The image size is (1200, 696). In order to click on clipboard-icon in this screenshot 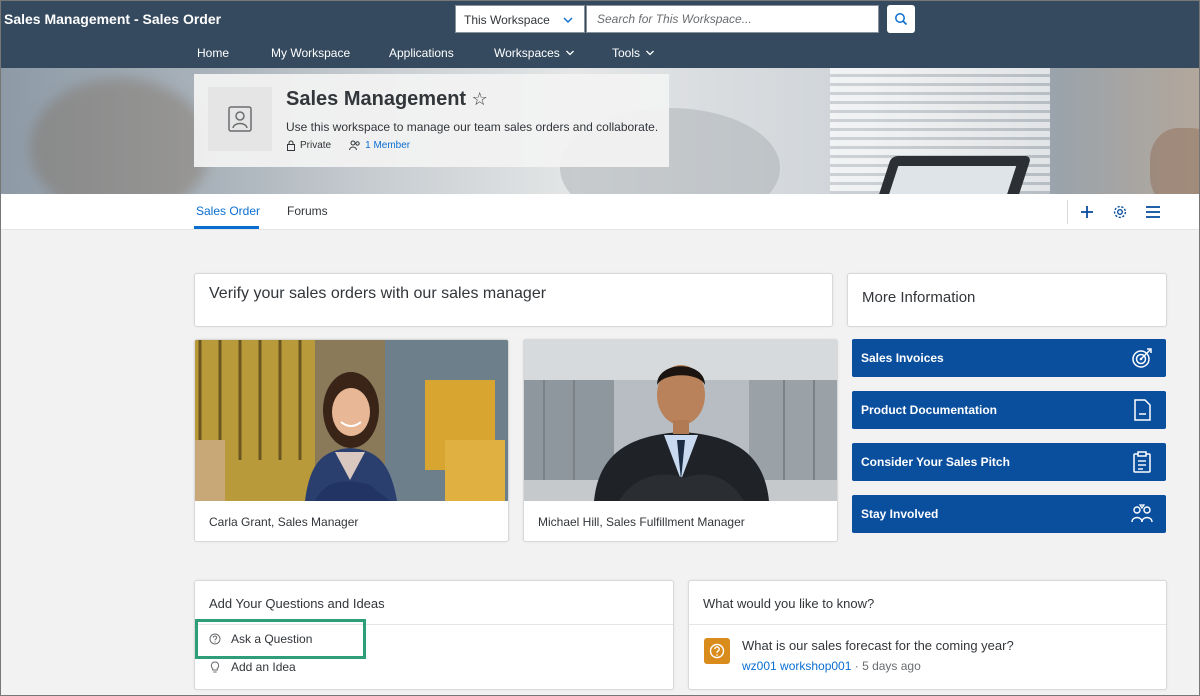, I will do `click(1142, 462)`.